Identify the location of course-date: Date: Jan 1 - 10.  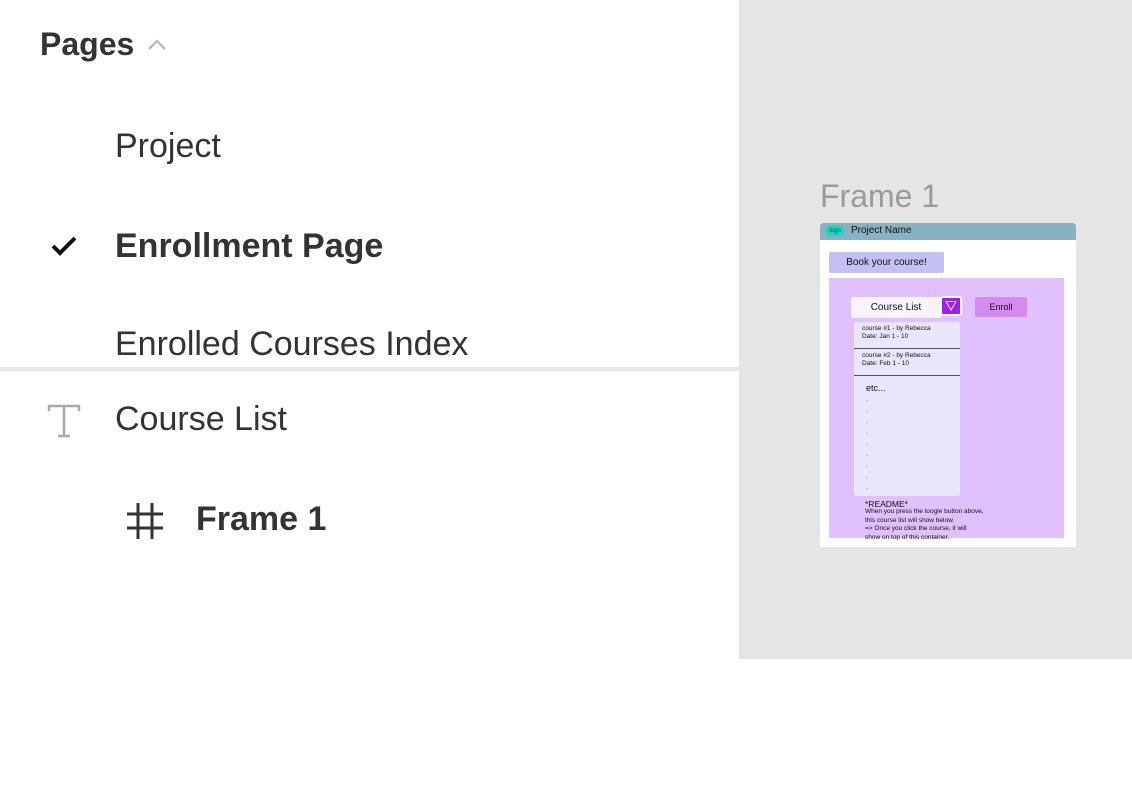
(885, 336).